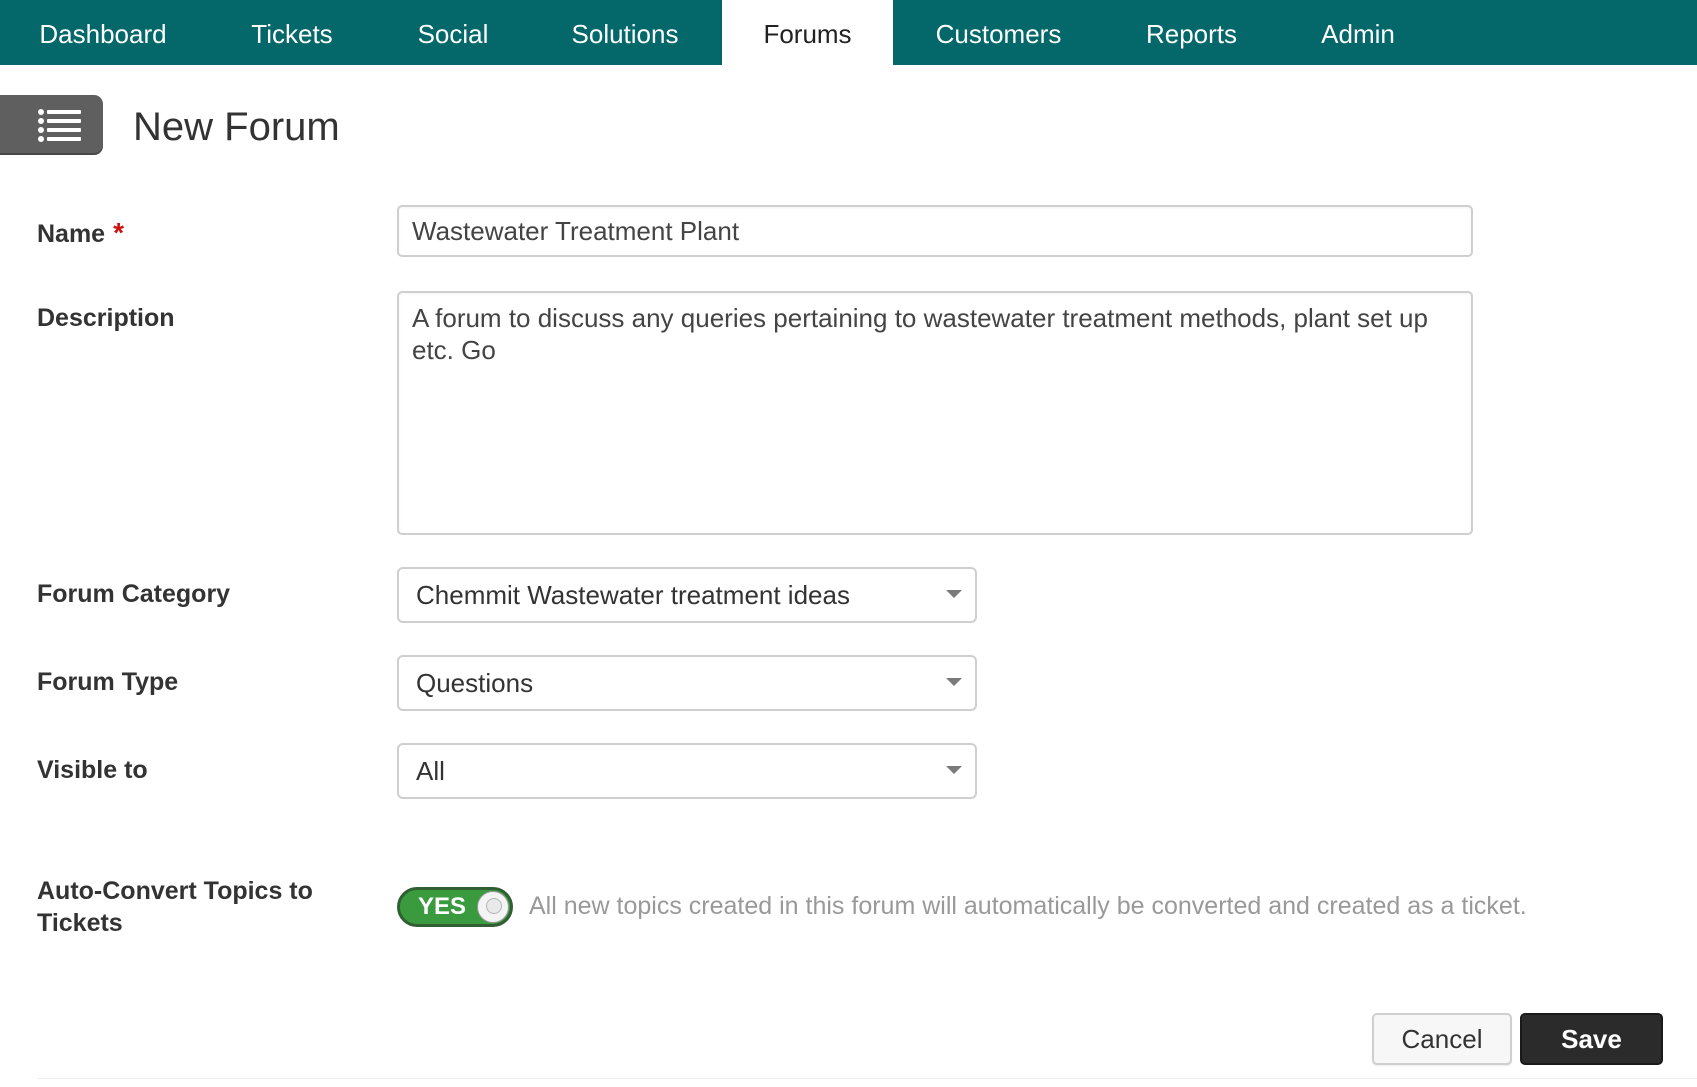  I want to click on save-button: Save, so click(1591, 1039).